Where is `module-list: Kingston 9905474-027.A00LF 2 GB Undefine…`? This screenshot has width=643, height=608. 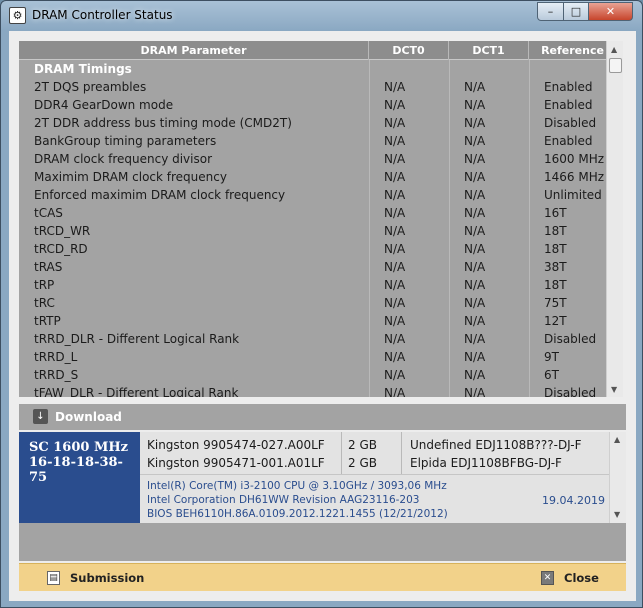 module-list: Kingston 9905474-027.A00LF 2 GB Undefine… is located at coordinates (374, 453).